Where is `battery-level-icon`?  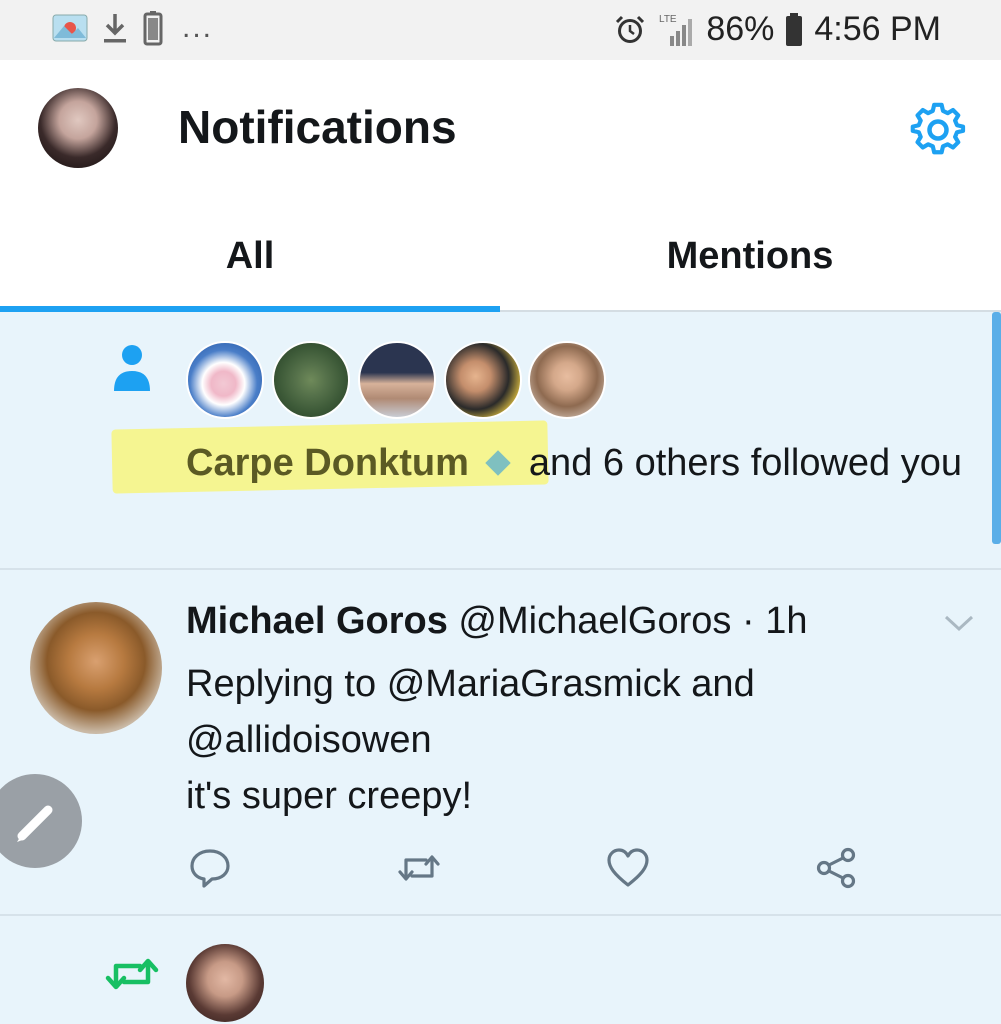
battery-level-icon is located at coordinates (794, 29).